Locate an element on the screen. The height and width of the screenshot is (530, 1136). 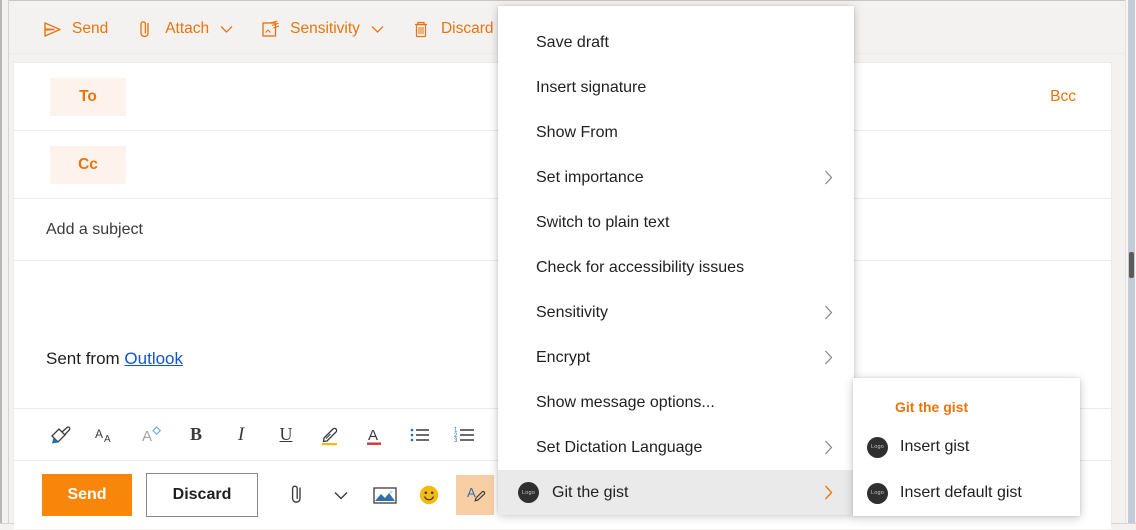
menu-item-switch-to-plain-text: Switch to plain text is located at coordinates (676, 222).